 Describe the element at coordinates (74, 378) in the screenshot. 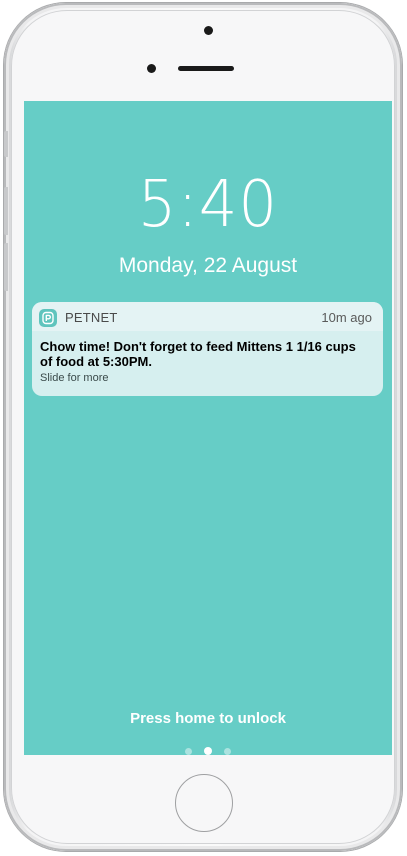

I see `notification-action-hint: Slide for more` at that location.